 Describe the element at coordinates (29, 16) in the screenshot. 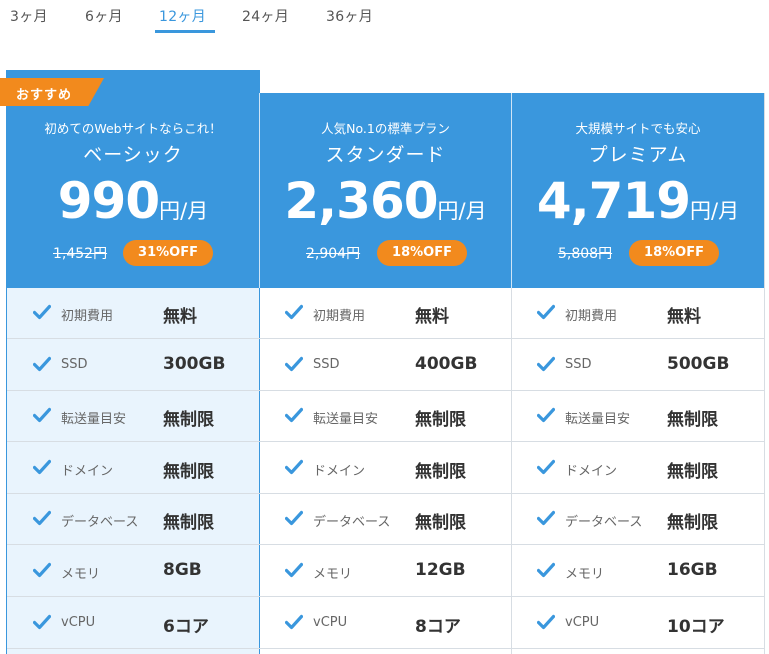

I see `tab-3-months: 3ヶ月` at that location.